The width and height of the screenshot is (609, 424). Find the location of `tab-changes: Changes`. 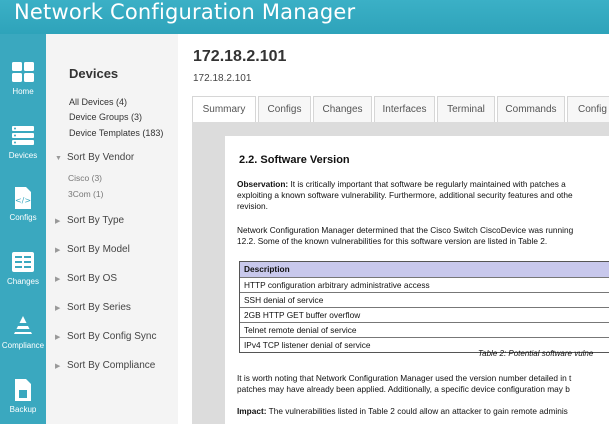

tab-changes: Changes is located at coordinates (342, 109).